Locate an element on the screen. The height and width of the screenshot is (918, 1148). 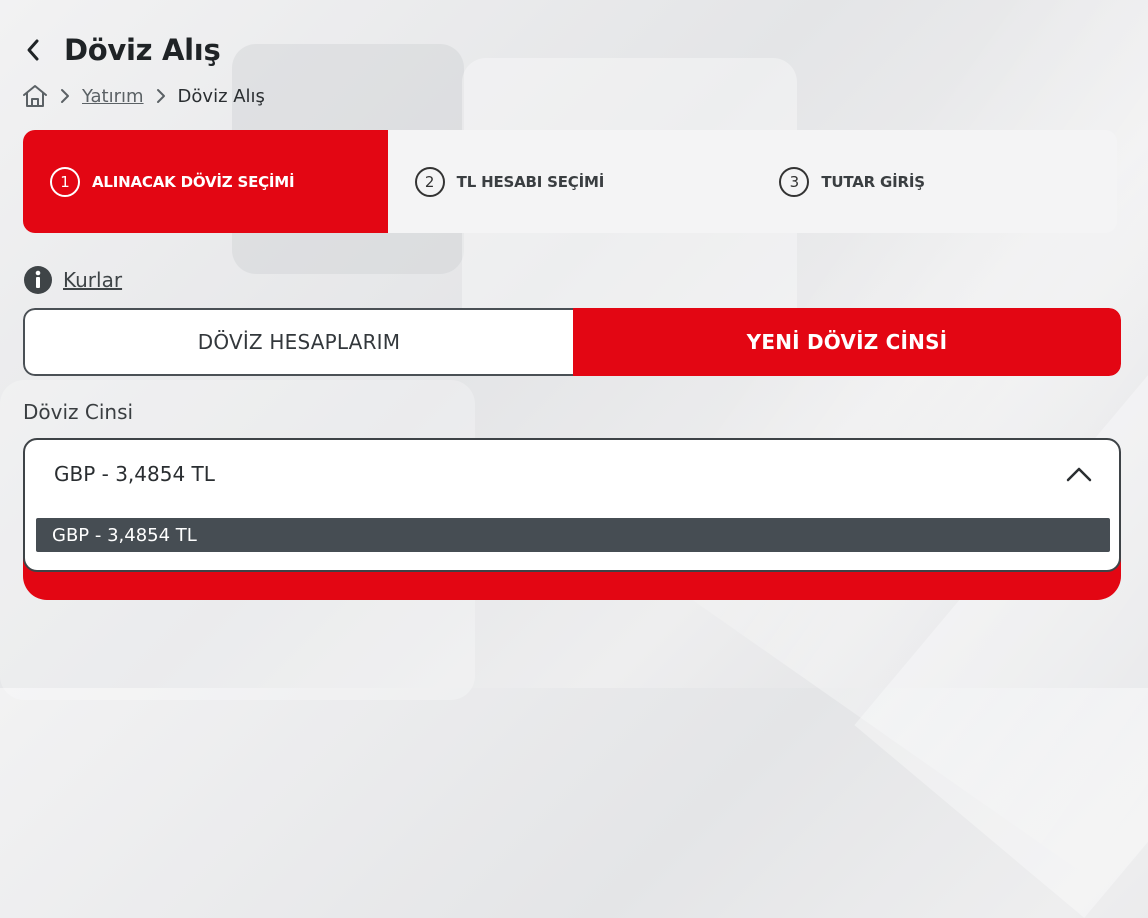
currency-field-label: Döviz Cinsi is located at coordinates (78, 412).